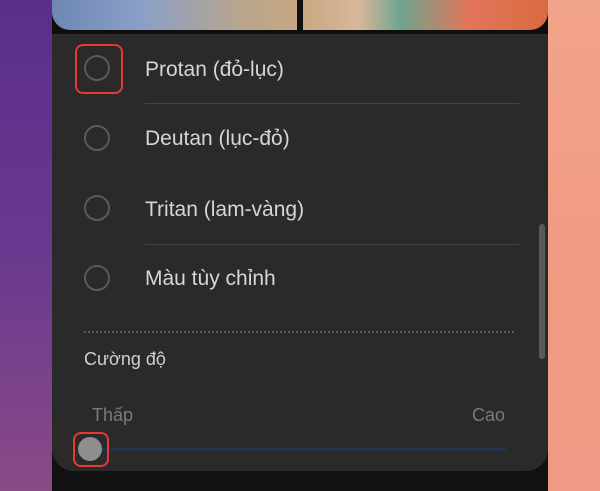  What do you see at coordinates (214, 69) in the screenshot?
I see `option-label-protan: Protan (đỏ-lục)` at bounding box center [214, 69].